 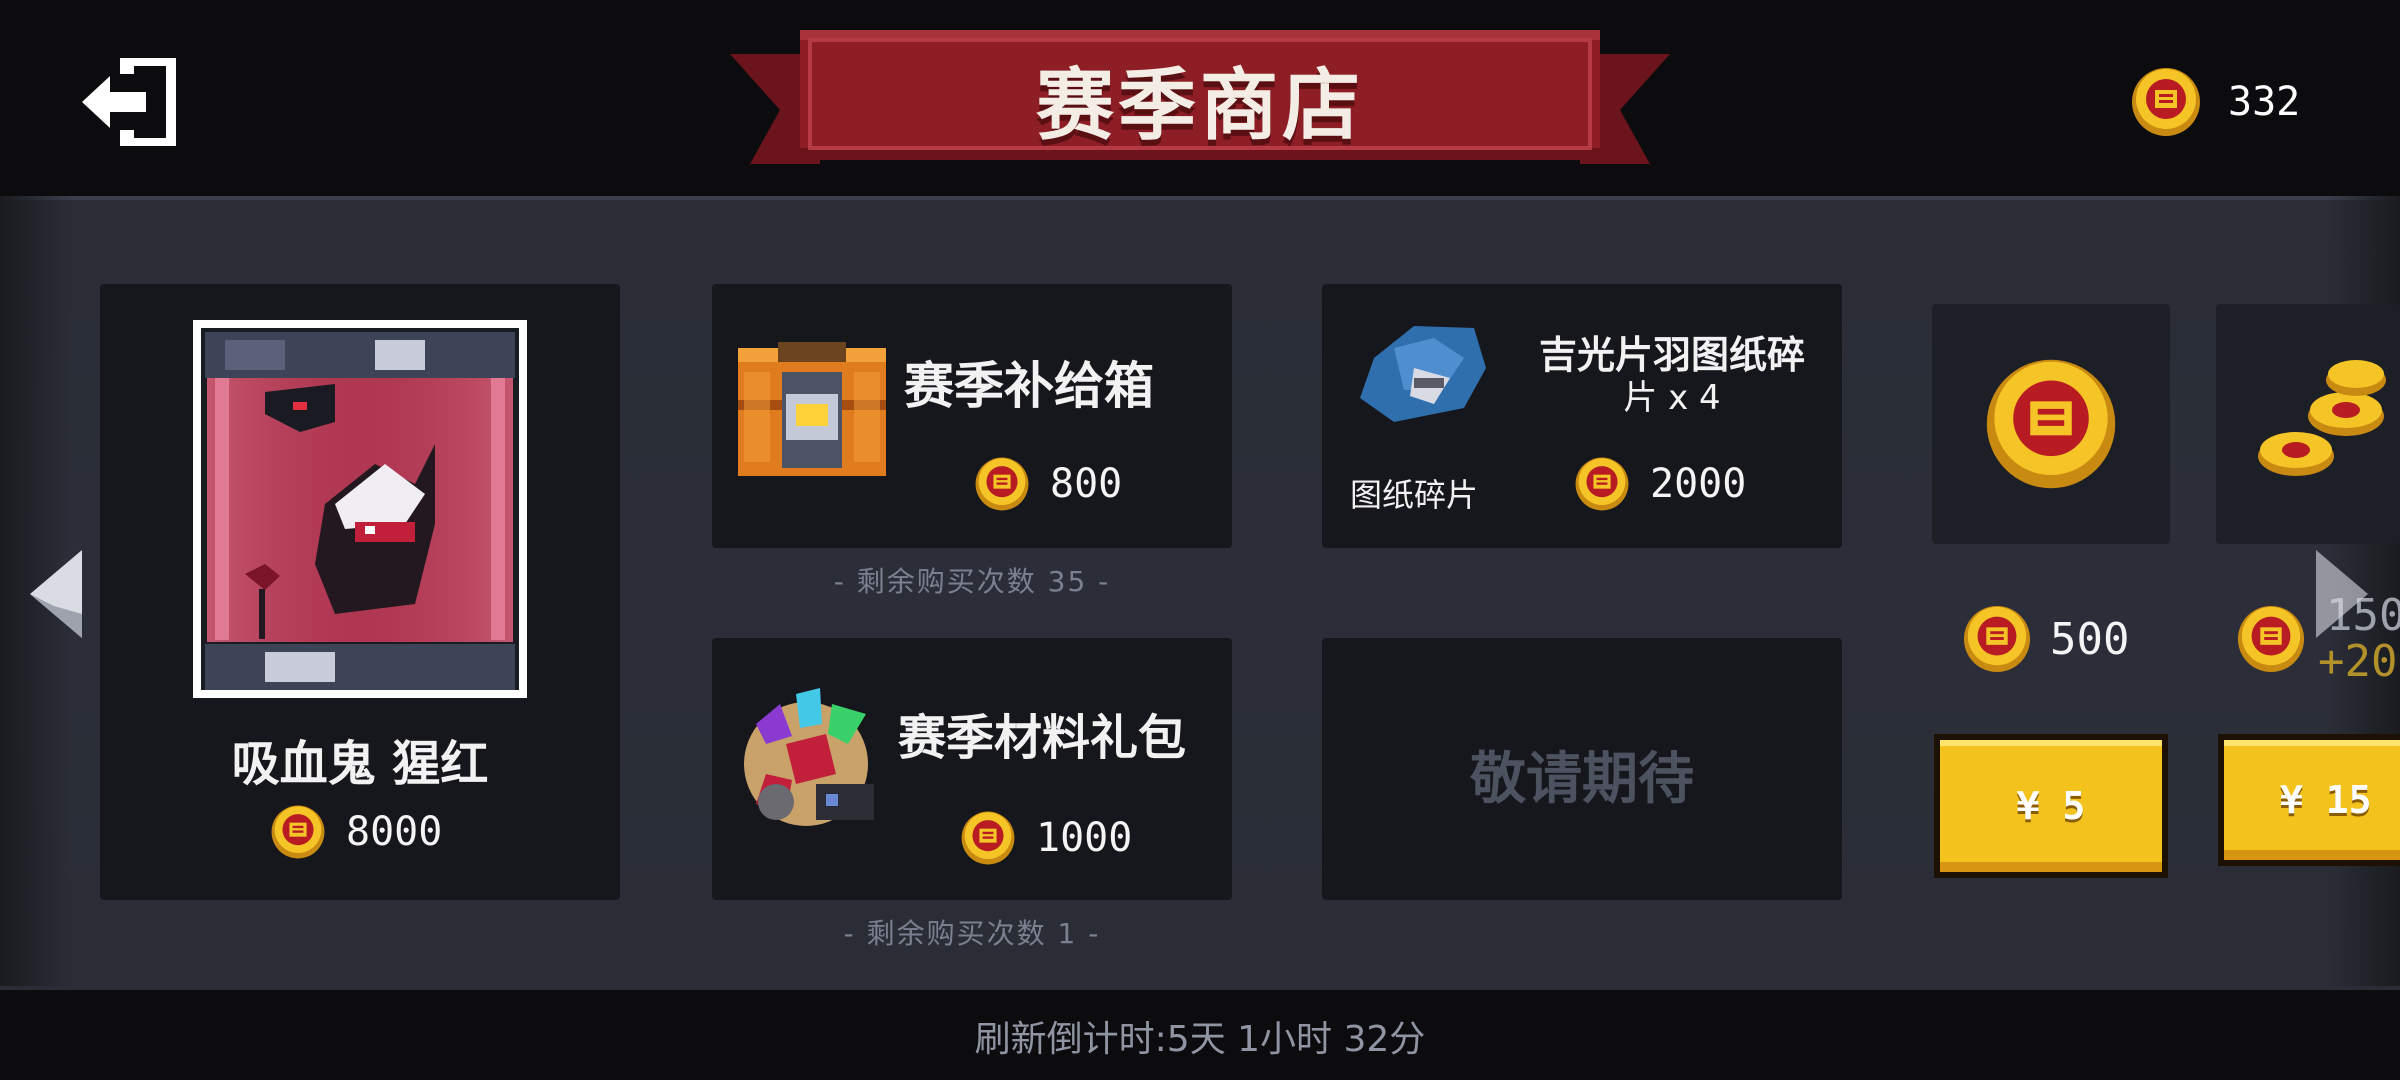 What do you see at coordinates (972, 933) in the screenshot?
I see `remaining-purchases: - 剩余购买次数 1 -` at bounding box center [972, 933].